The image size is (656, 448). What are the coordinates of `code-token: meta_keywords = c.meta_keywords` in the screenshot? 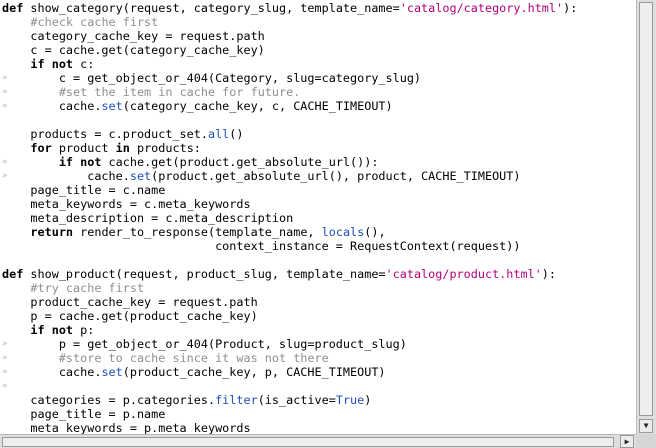 It's located at (126, 204).